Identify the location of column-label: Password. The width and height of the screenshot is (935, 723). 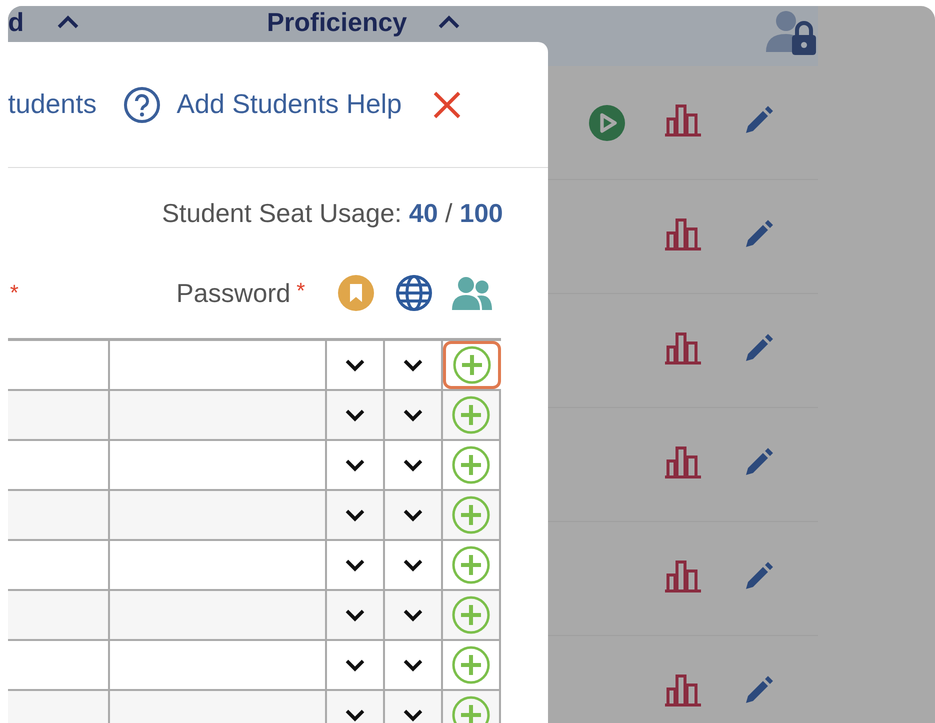
(233, 293).